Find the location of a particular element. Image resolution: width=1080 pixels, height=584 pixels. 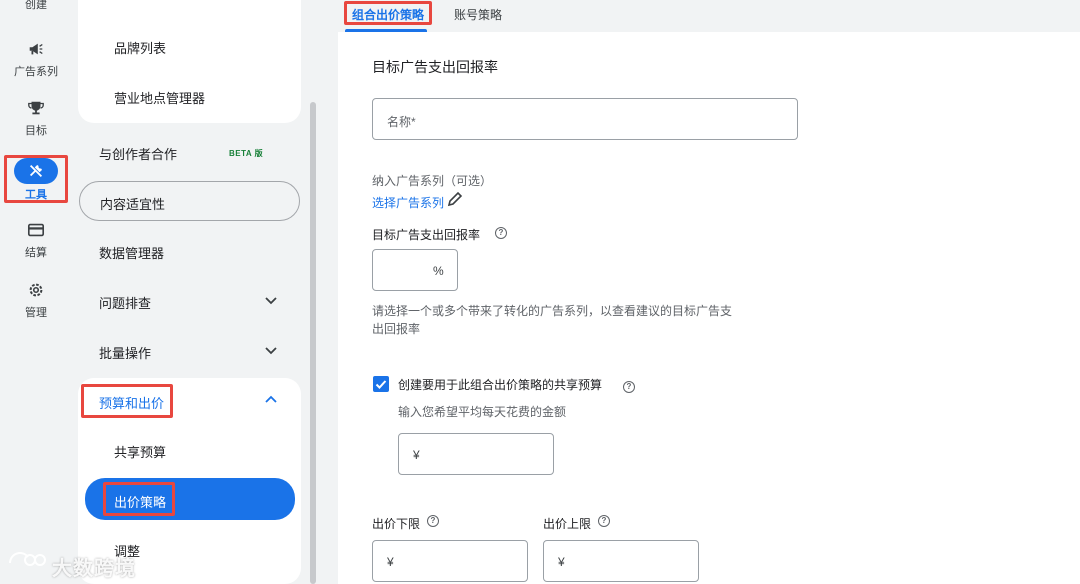

watermark-text: 大数跨境 is located at coordinates (94, 569).